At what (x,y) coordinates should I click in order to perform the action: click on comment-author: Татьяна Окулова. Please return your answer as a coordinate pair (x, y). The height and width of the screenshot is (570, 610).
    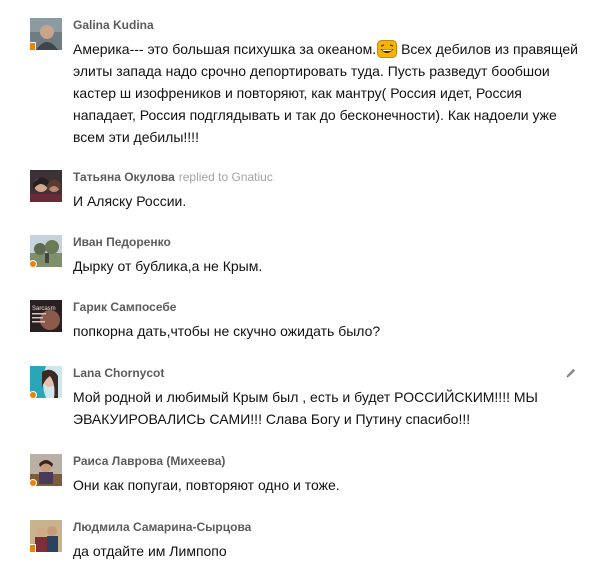
    Looking at the image, I should click on (124, 177).